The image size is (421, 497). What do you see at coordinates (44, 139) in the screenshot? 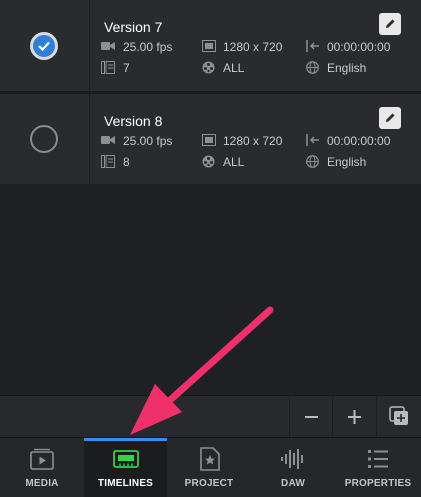
I see `timeline-radio-unselected` at bounding box center [44, 139].